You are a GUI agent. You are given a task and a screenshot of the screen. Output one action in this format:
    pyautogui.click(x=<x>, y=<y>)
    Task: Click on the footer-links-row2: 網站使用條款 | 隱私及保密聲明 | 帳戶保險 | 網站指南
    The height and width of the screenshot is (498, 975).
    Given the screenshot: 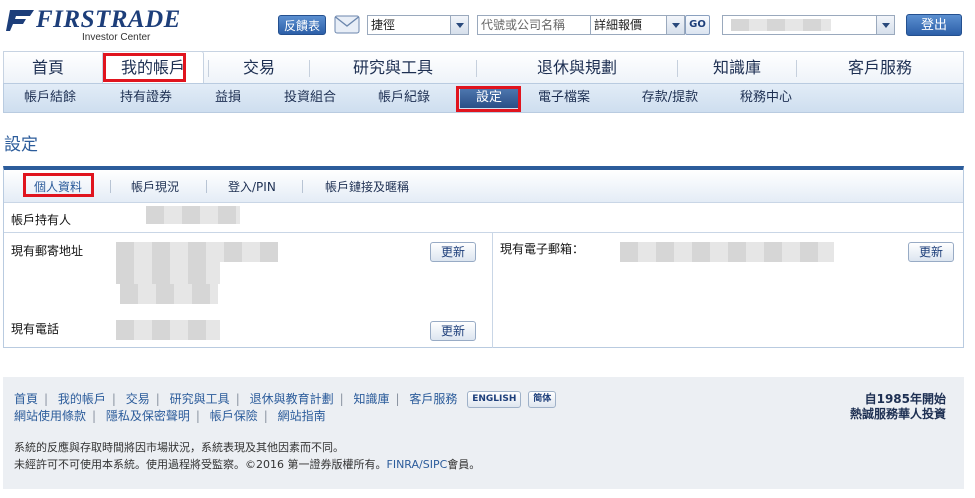 What is the action you would take?
    pyautogui.click(x=170, y=416)
    